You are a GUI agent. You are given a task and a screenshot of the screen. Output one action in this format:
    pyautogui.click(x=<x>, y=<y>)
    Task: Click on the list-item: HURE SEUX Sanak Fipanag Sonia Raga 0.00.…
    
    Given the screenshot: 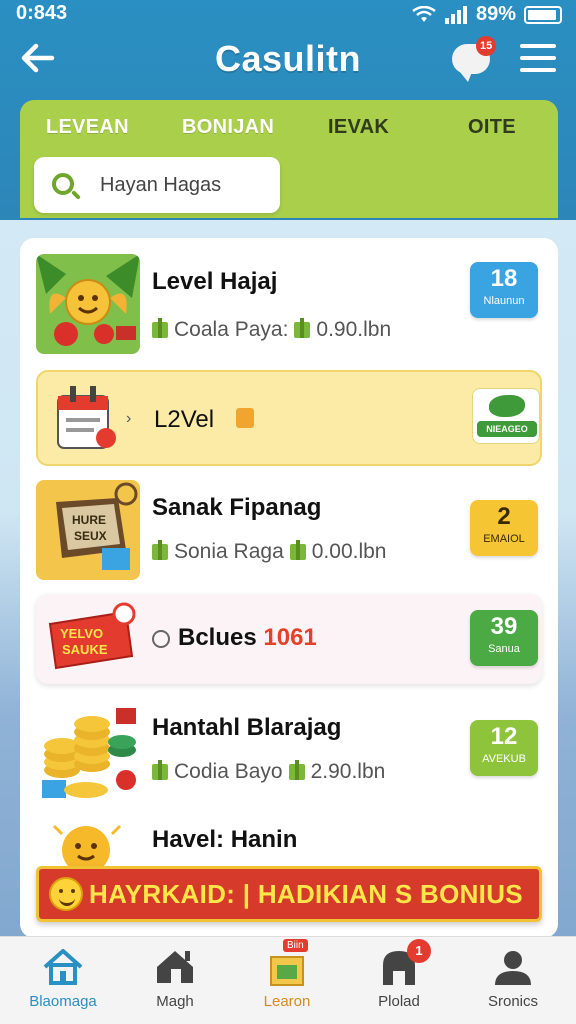 What is the action you would take?
    pyautogui.click(x=289, y=533)
    